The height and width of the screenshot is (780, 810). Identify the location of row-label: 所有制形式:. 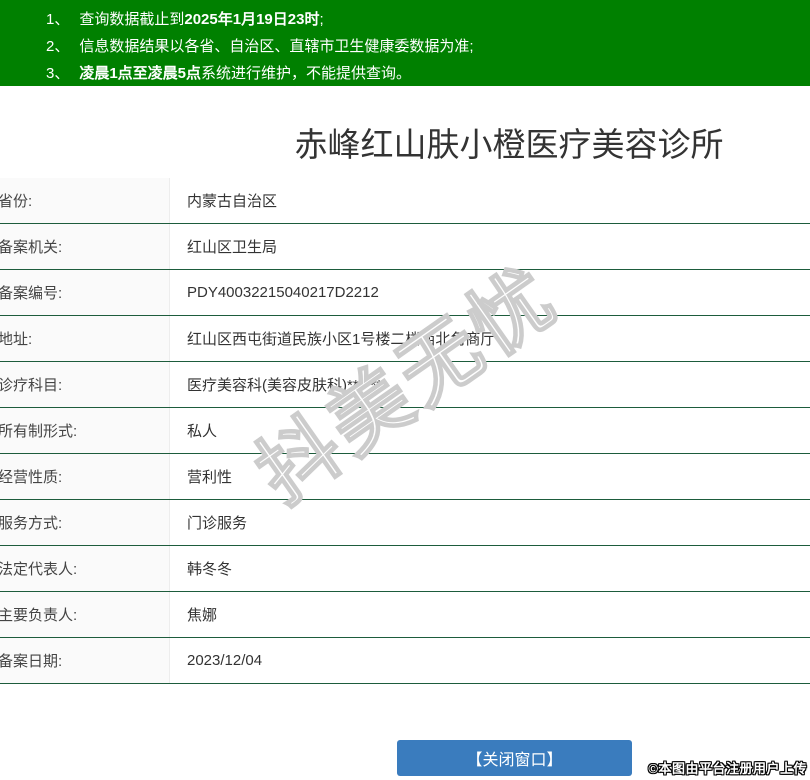
(85, 430).